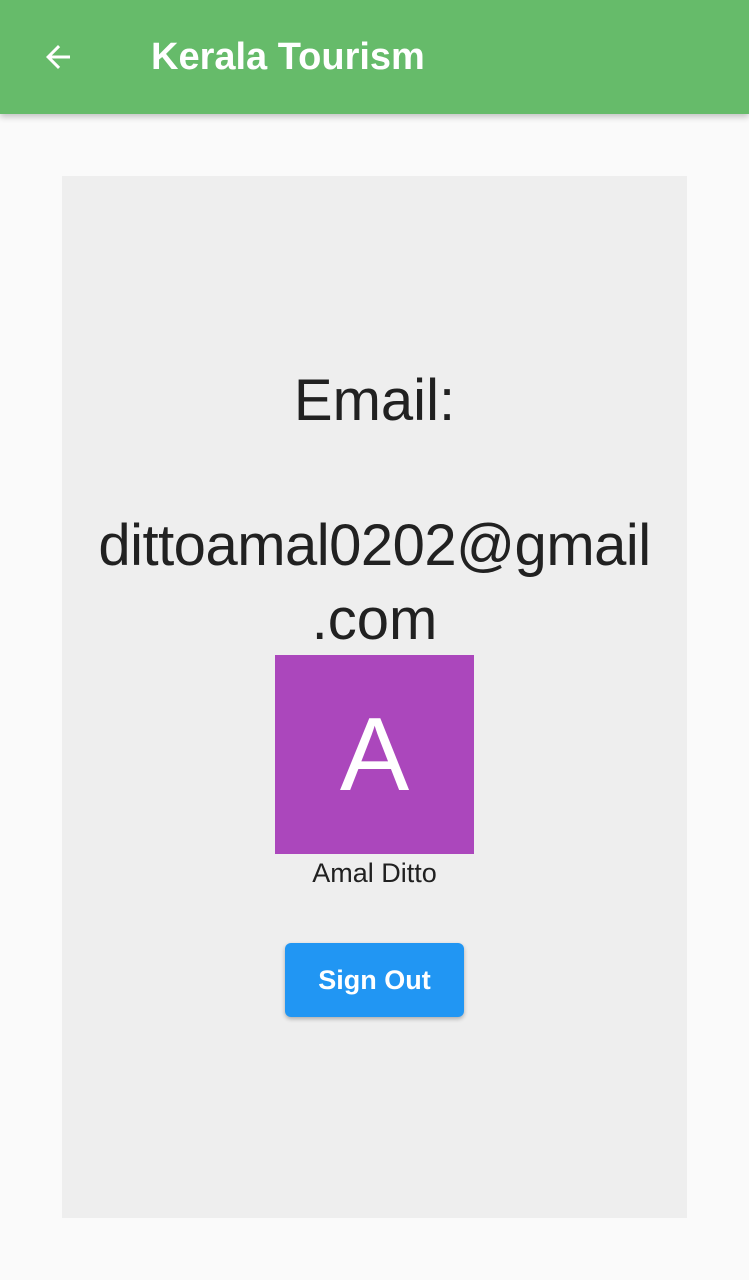  Describe the element at coordinates (374, 545) in the screenshot. I see `email-value-line-1: dittoamal0202@gmail` at that location.